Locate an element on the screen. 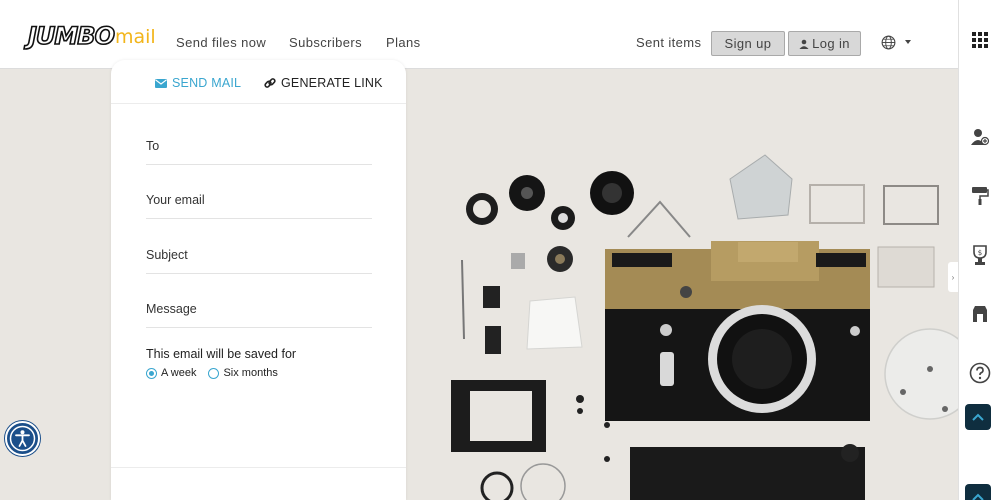 This screenshot has height=500, width=1000. scroll-up-button is located at coordinates (978, 417).